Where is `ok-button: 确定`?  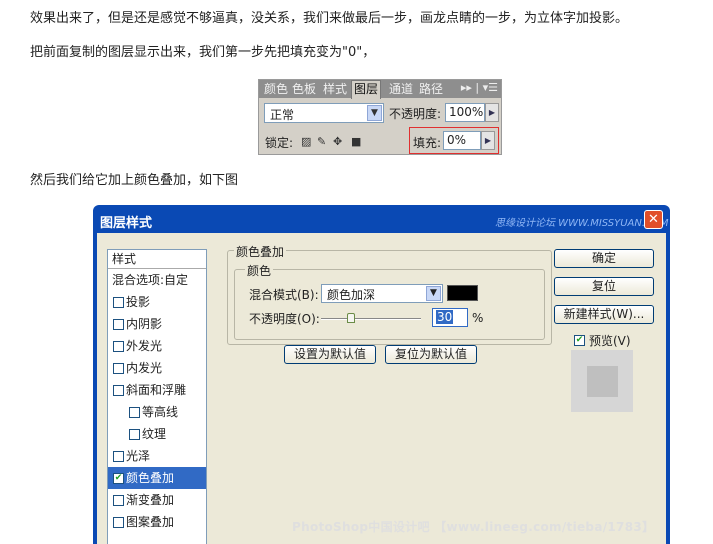 ok-button: 确定 is located at coordinates (604, 258).